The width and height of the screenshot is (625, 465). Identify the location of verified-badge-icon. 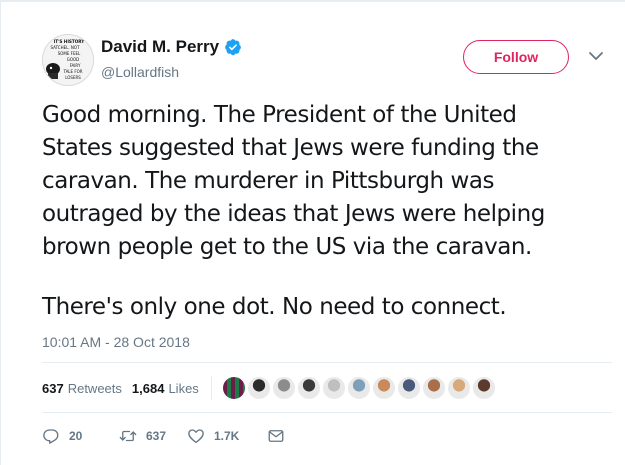
(233, 47).